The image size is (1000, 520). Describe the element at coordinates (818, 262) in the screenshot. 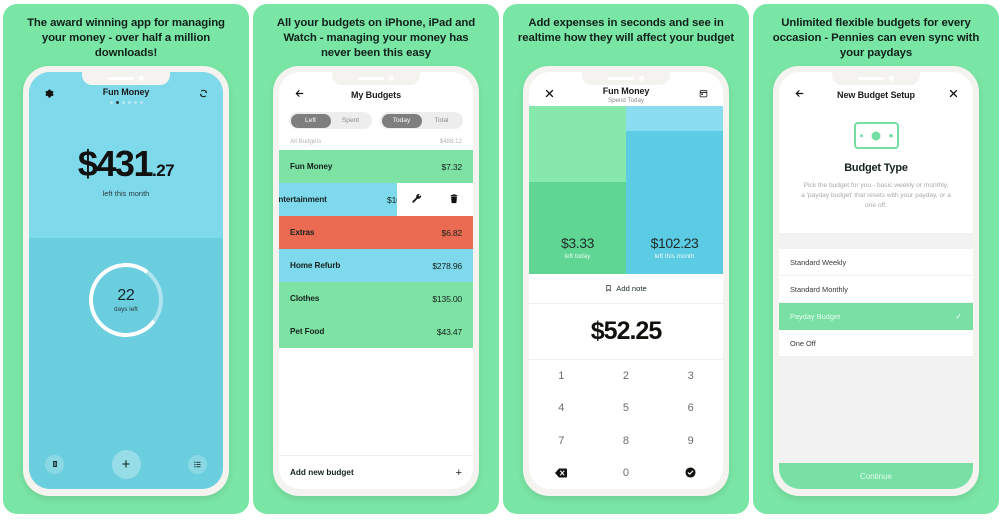

I see `option-label: Standard Weekly` at that location.